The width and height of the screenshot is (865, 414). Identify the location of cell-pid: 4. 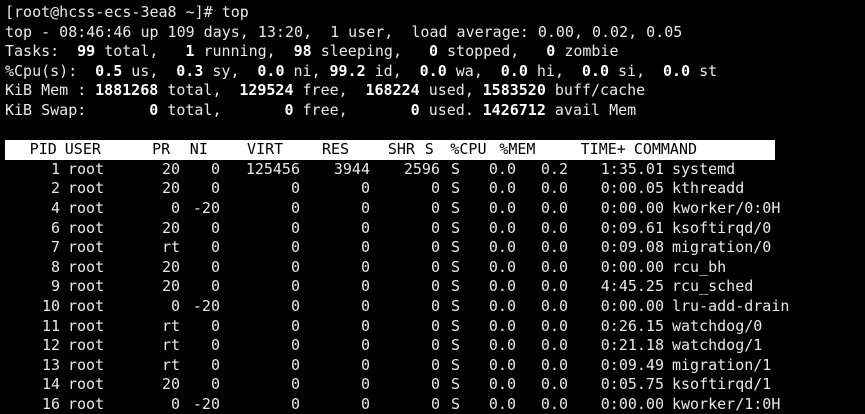
(55, 207).